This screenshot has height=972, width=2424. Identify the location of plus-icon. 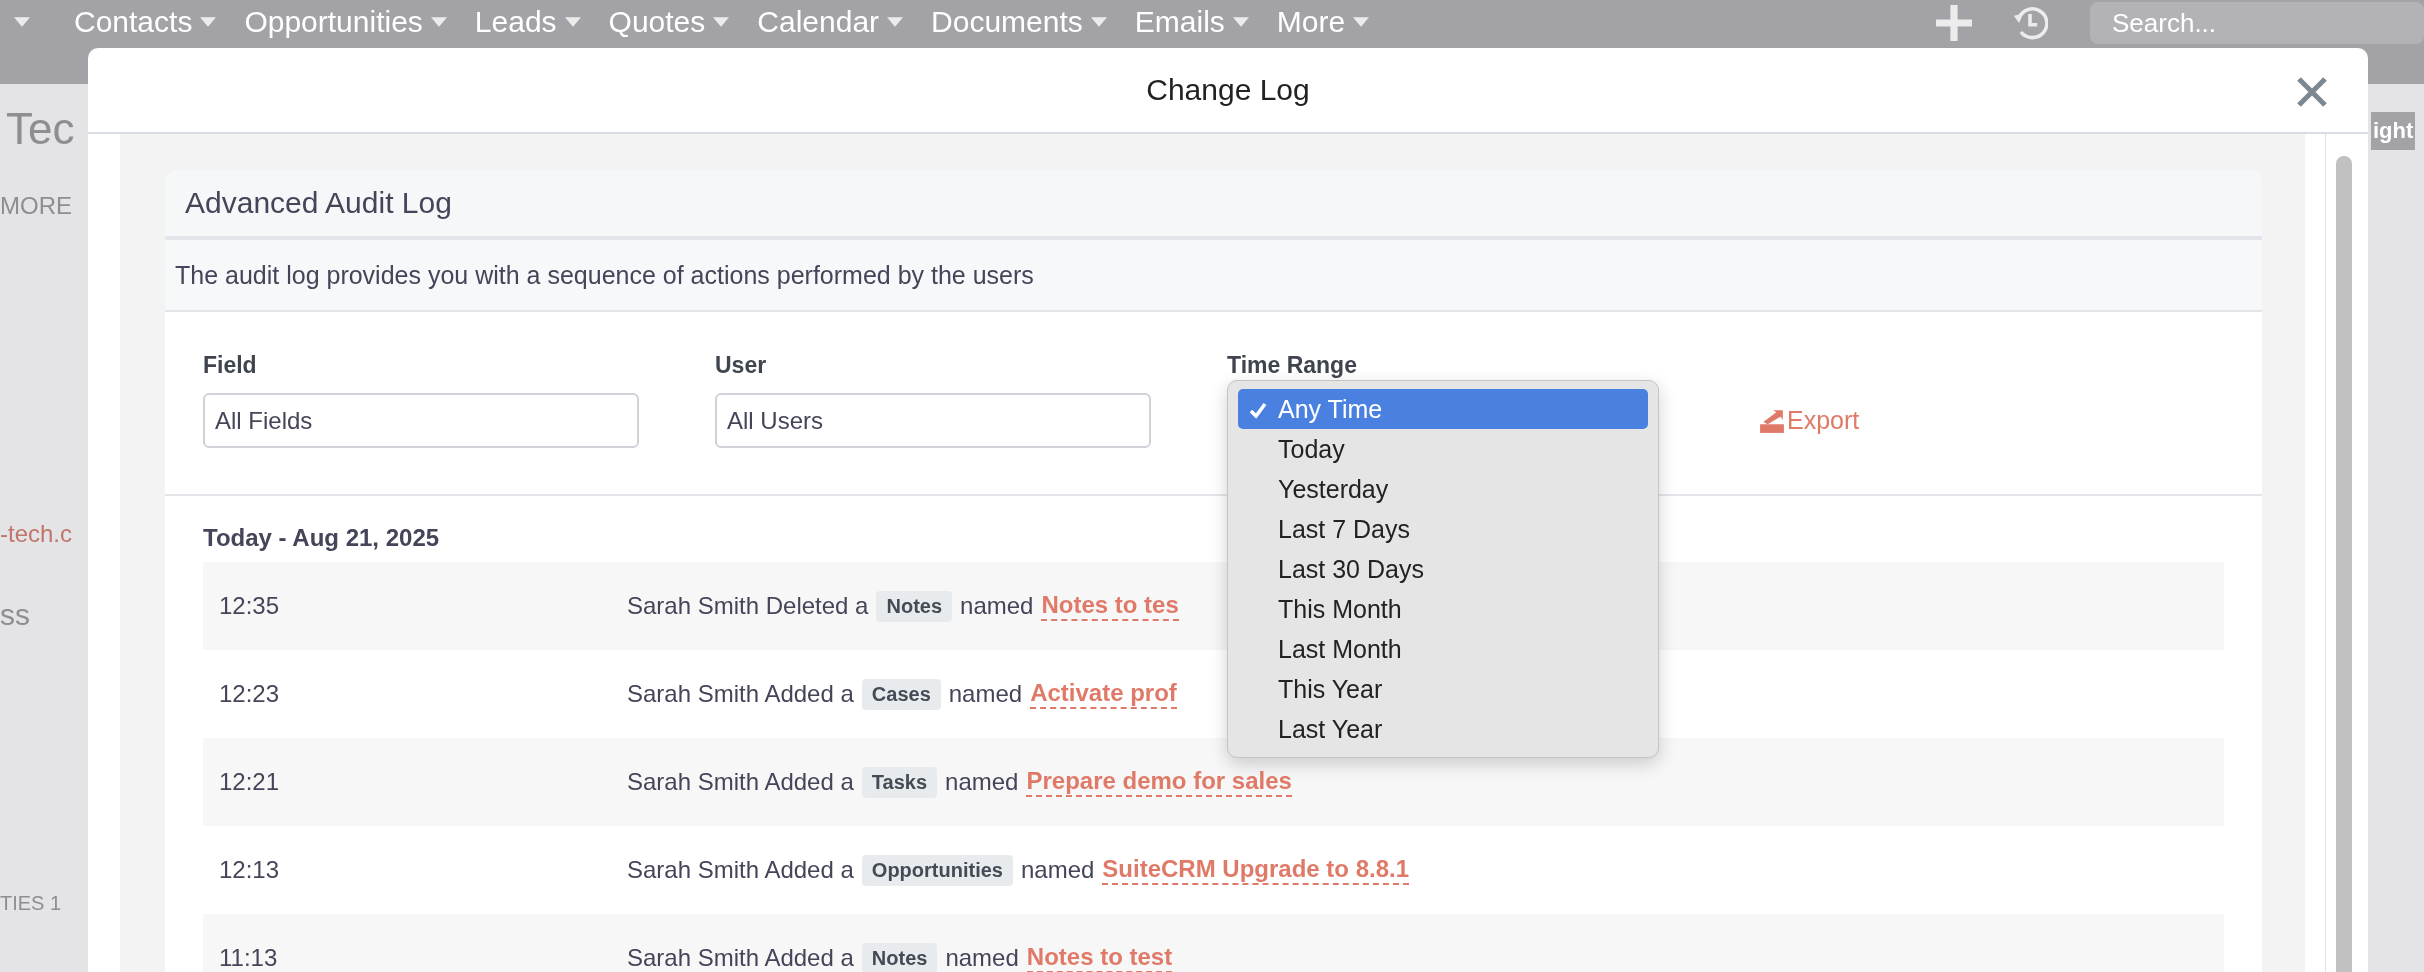
(1954, 23).